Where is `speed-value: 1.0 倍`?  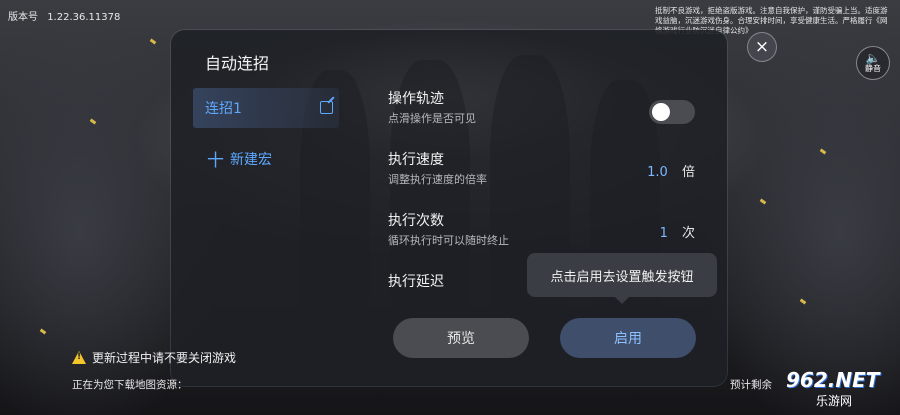
speed-value: 1.0 倍 is located at coordinates (671, 170).